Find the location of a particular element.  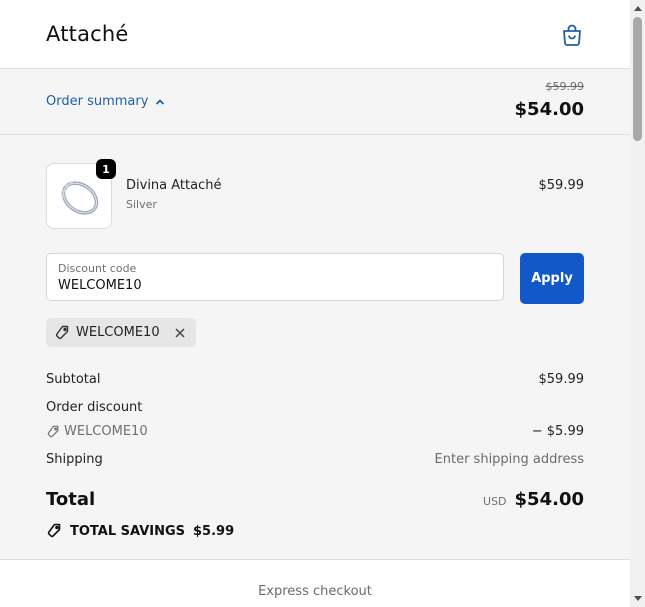

order-summary-toggle: Order summary is located at coordinates (106, 101).